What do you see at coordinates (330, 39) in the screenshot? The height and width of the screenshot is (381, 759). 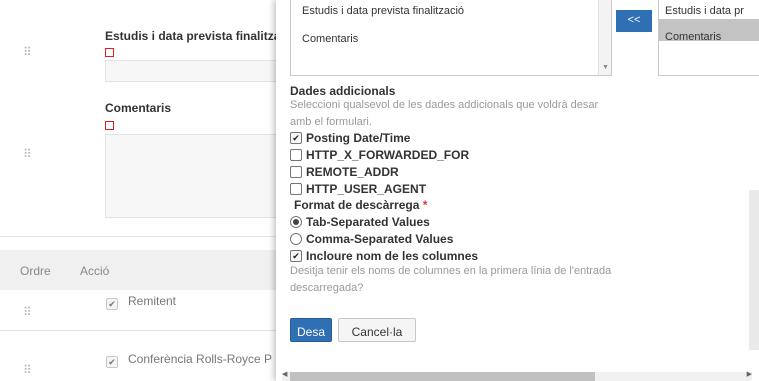 I see `list-option: Comentaris` at bounding box center [330, 39].